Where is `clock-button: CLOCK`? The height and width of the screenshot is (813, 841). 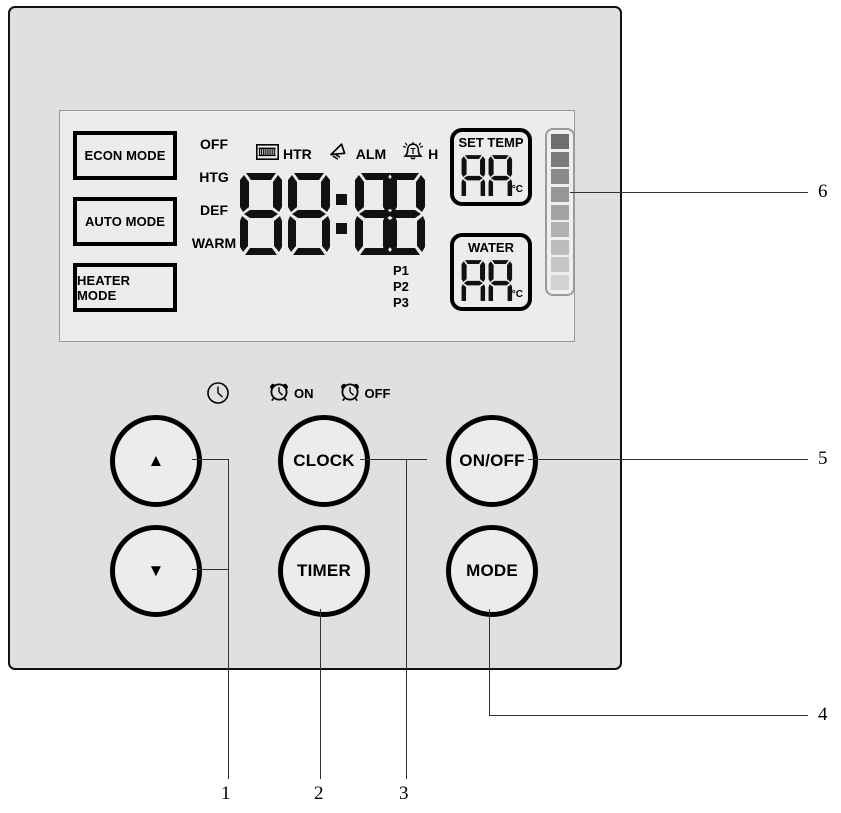 clock-button: CLOCK is located at coordinates (324, 461).